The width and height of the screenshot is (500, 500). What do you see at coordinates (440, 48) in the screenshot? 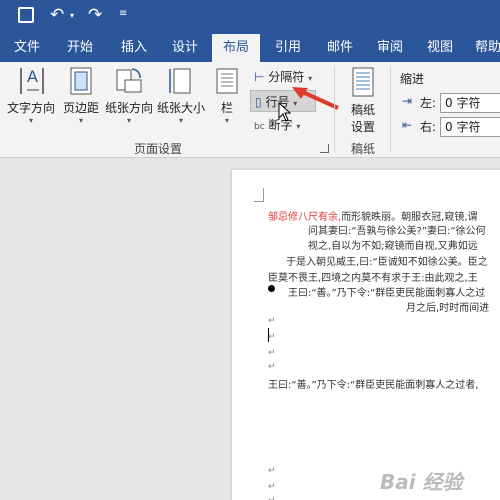
I see `tab-view: 视图` at bounding box center [440, 48].